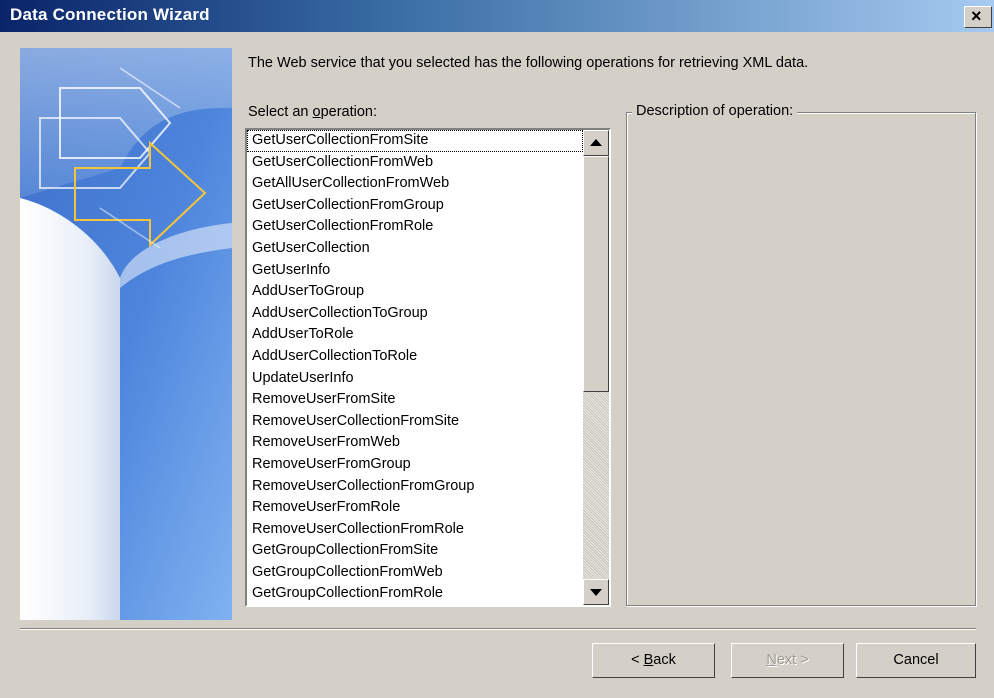 Image resolution: width=994 pixels, height=698 pixels. I want to click on window-title: Data Connection Wizard, so click(110, 14).